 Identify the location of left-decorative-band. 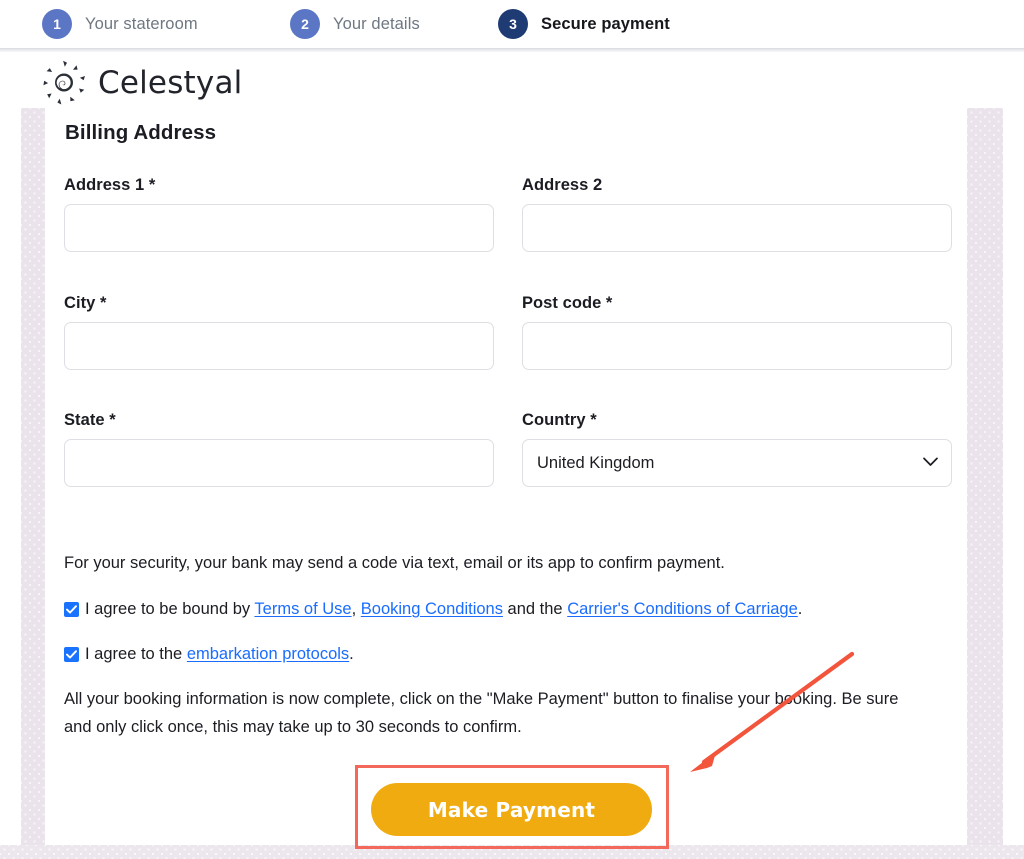
(33, 483).